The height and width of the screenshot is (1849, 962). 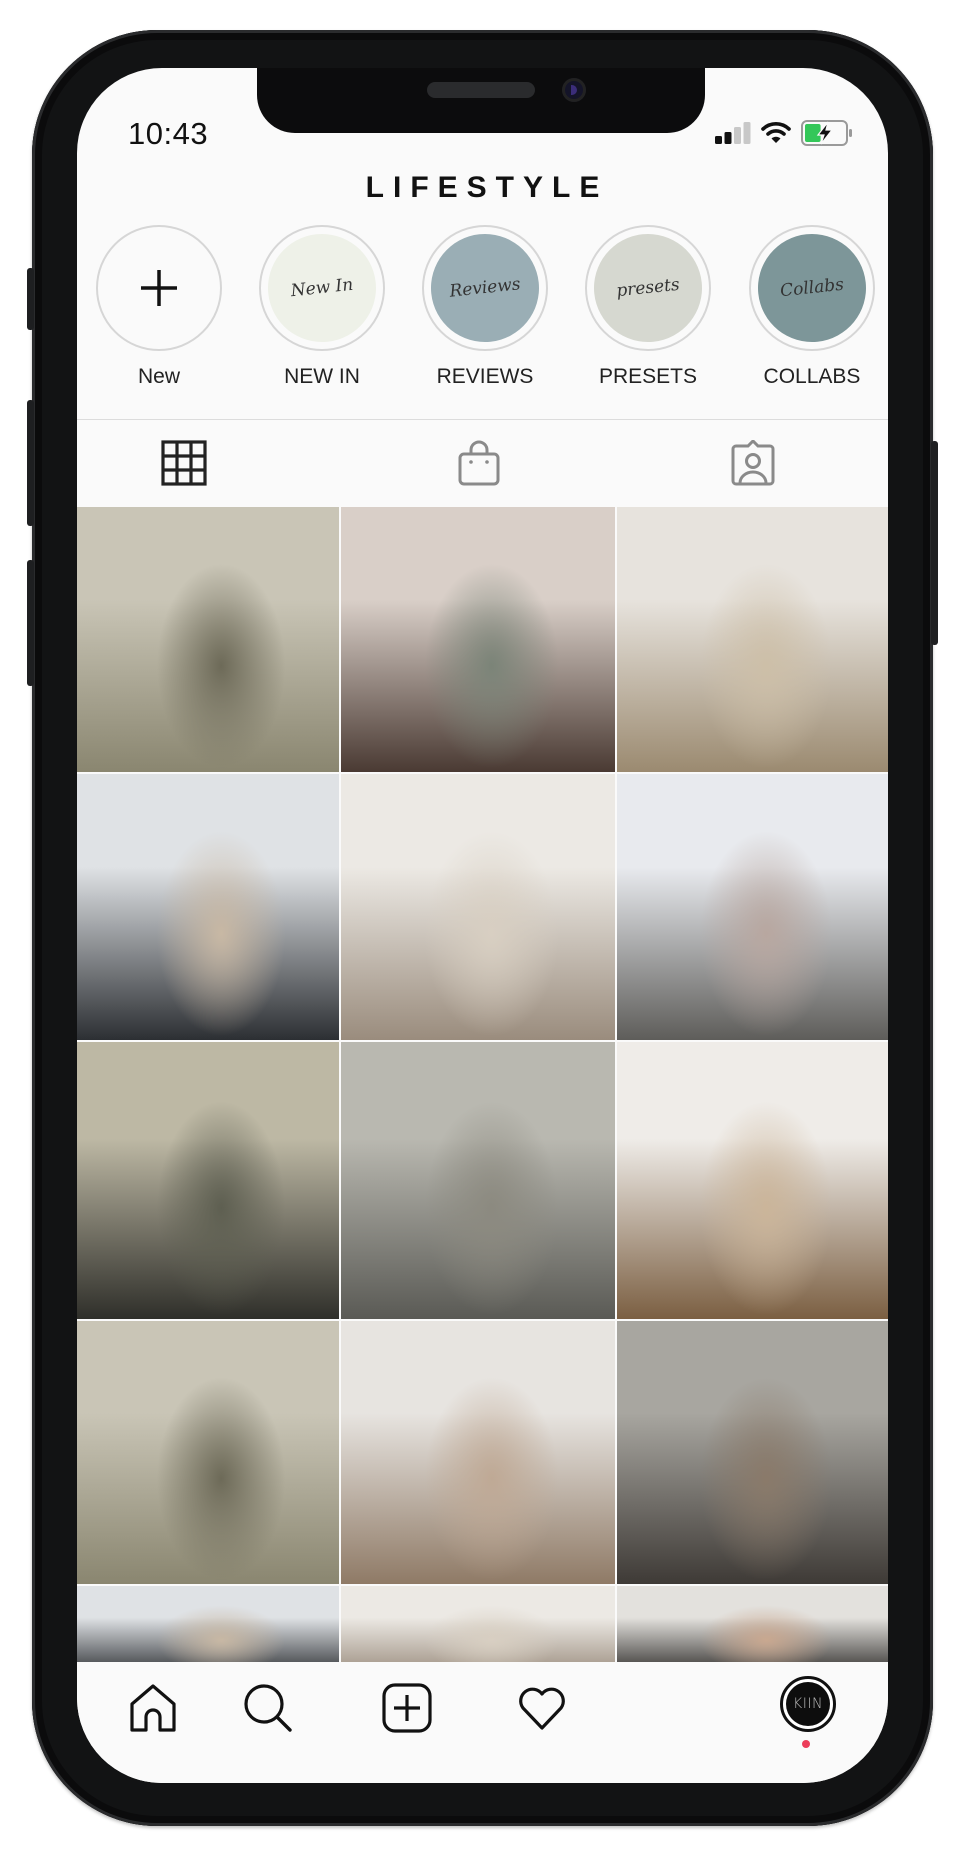 I want to click on tagged-user-icon, so click(x=753, y=462).